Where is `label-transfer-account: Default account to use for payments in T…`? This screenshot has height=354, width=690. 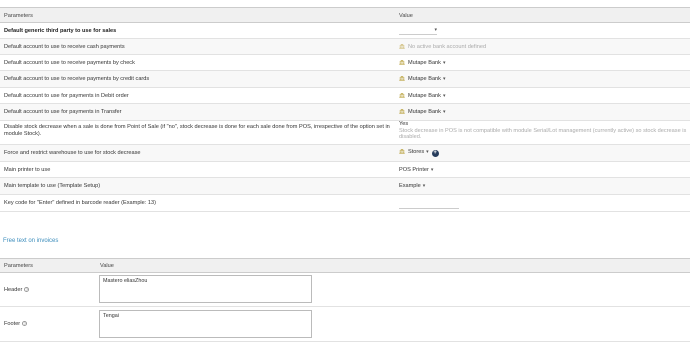
label-transfer-account: Default account to use for payments in T… is located at coordinates (63, 112).